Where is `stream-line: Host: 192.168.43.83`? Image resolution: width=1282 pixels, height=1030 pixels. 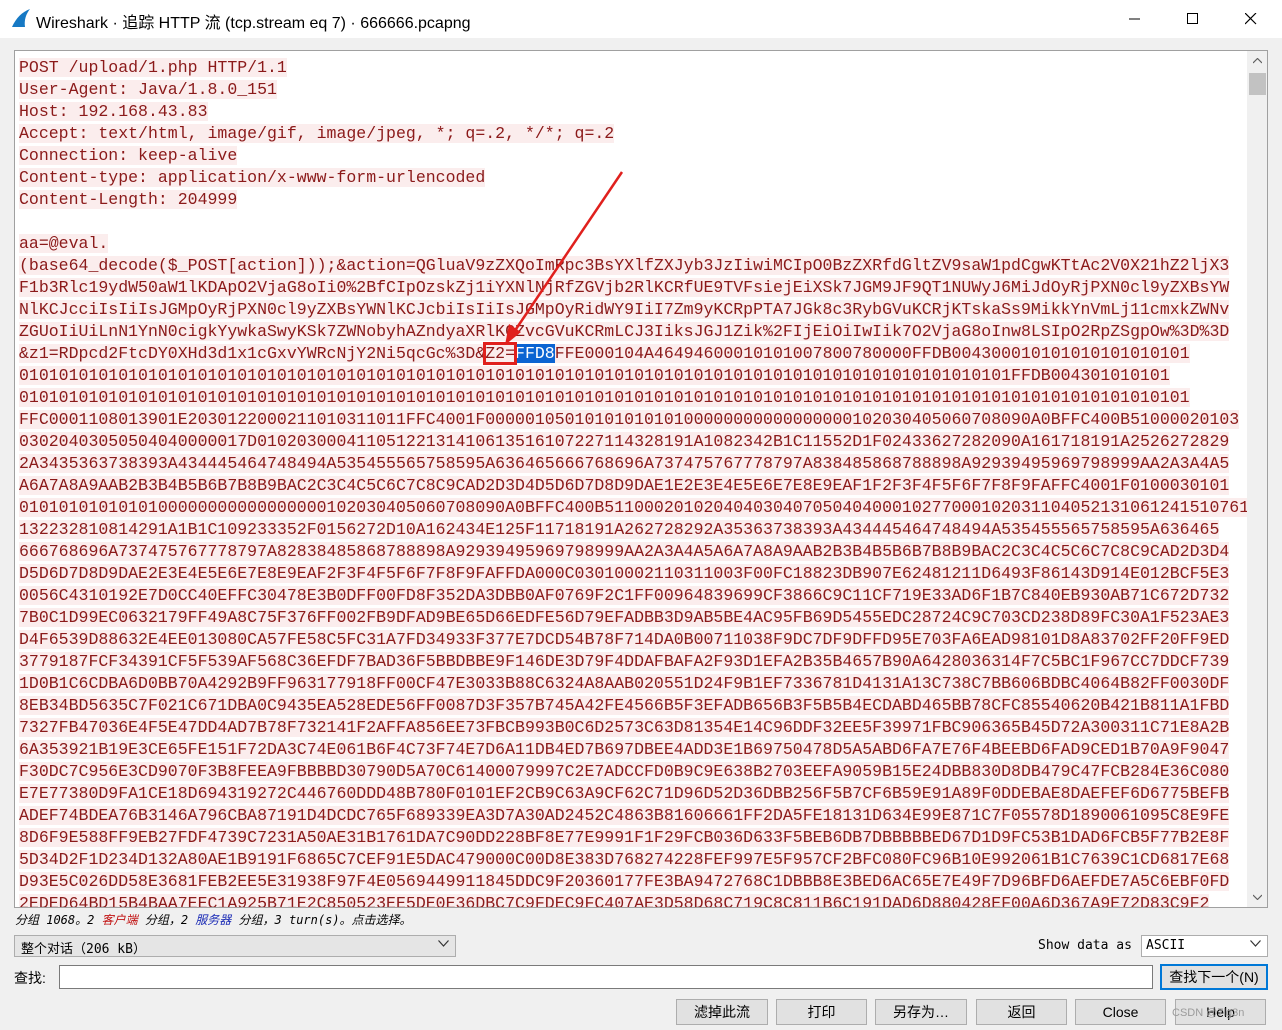
stream-line: Host: 192.168.43.83 is located at coordinates (113, 111).